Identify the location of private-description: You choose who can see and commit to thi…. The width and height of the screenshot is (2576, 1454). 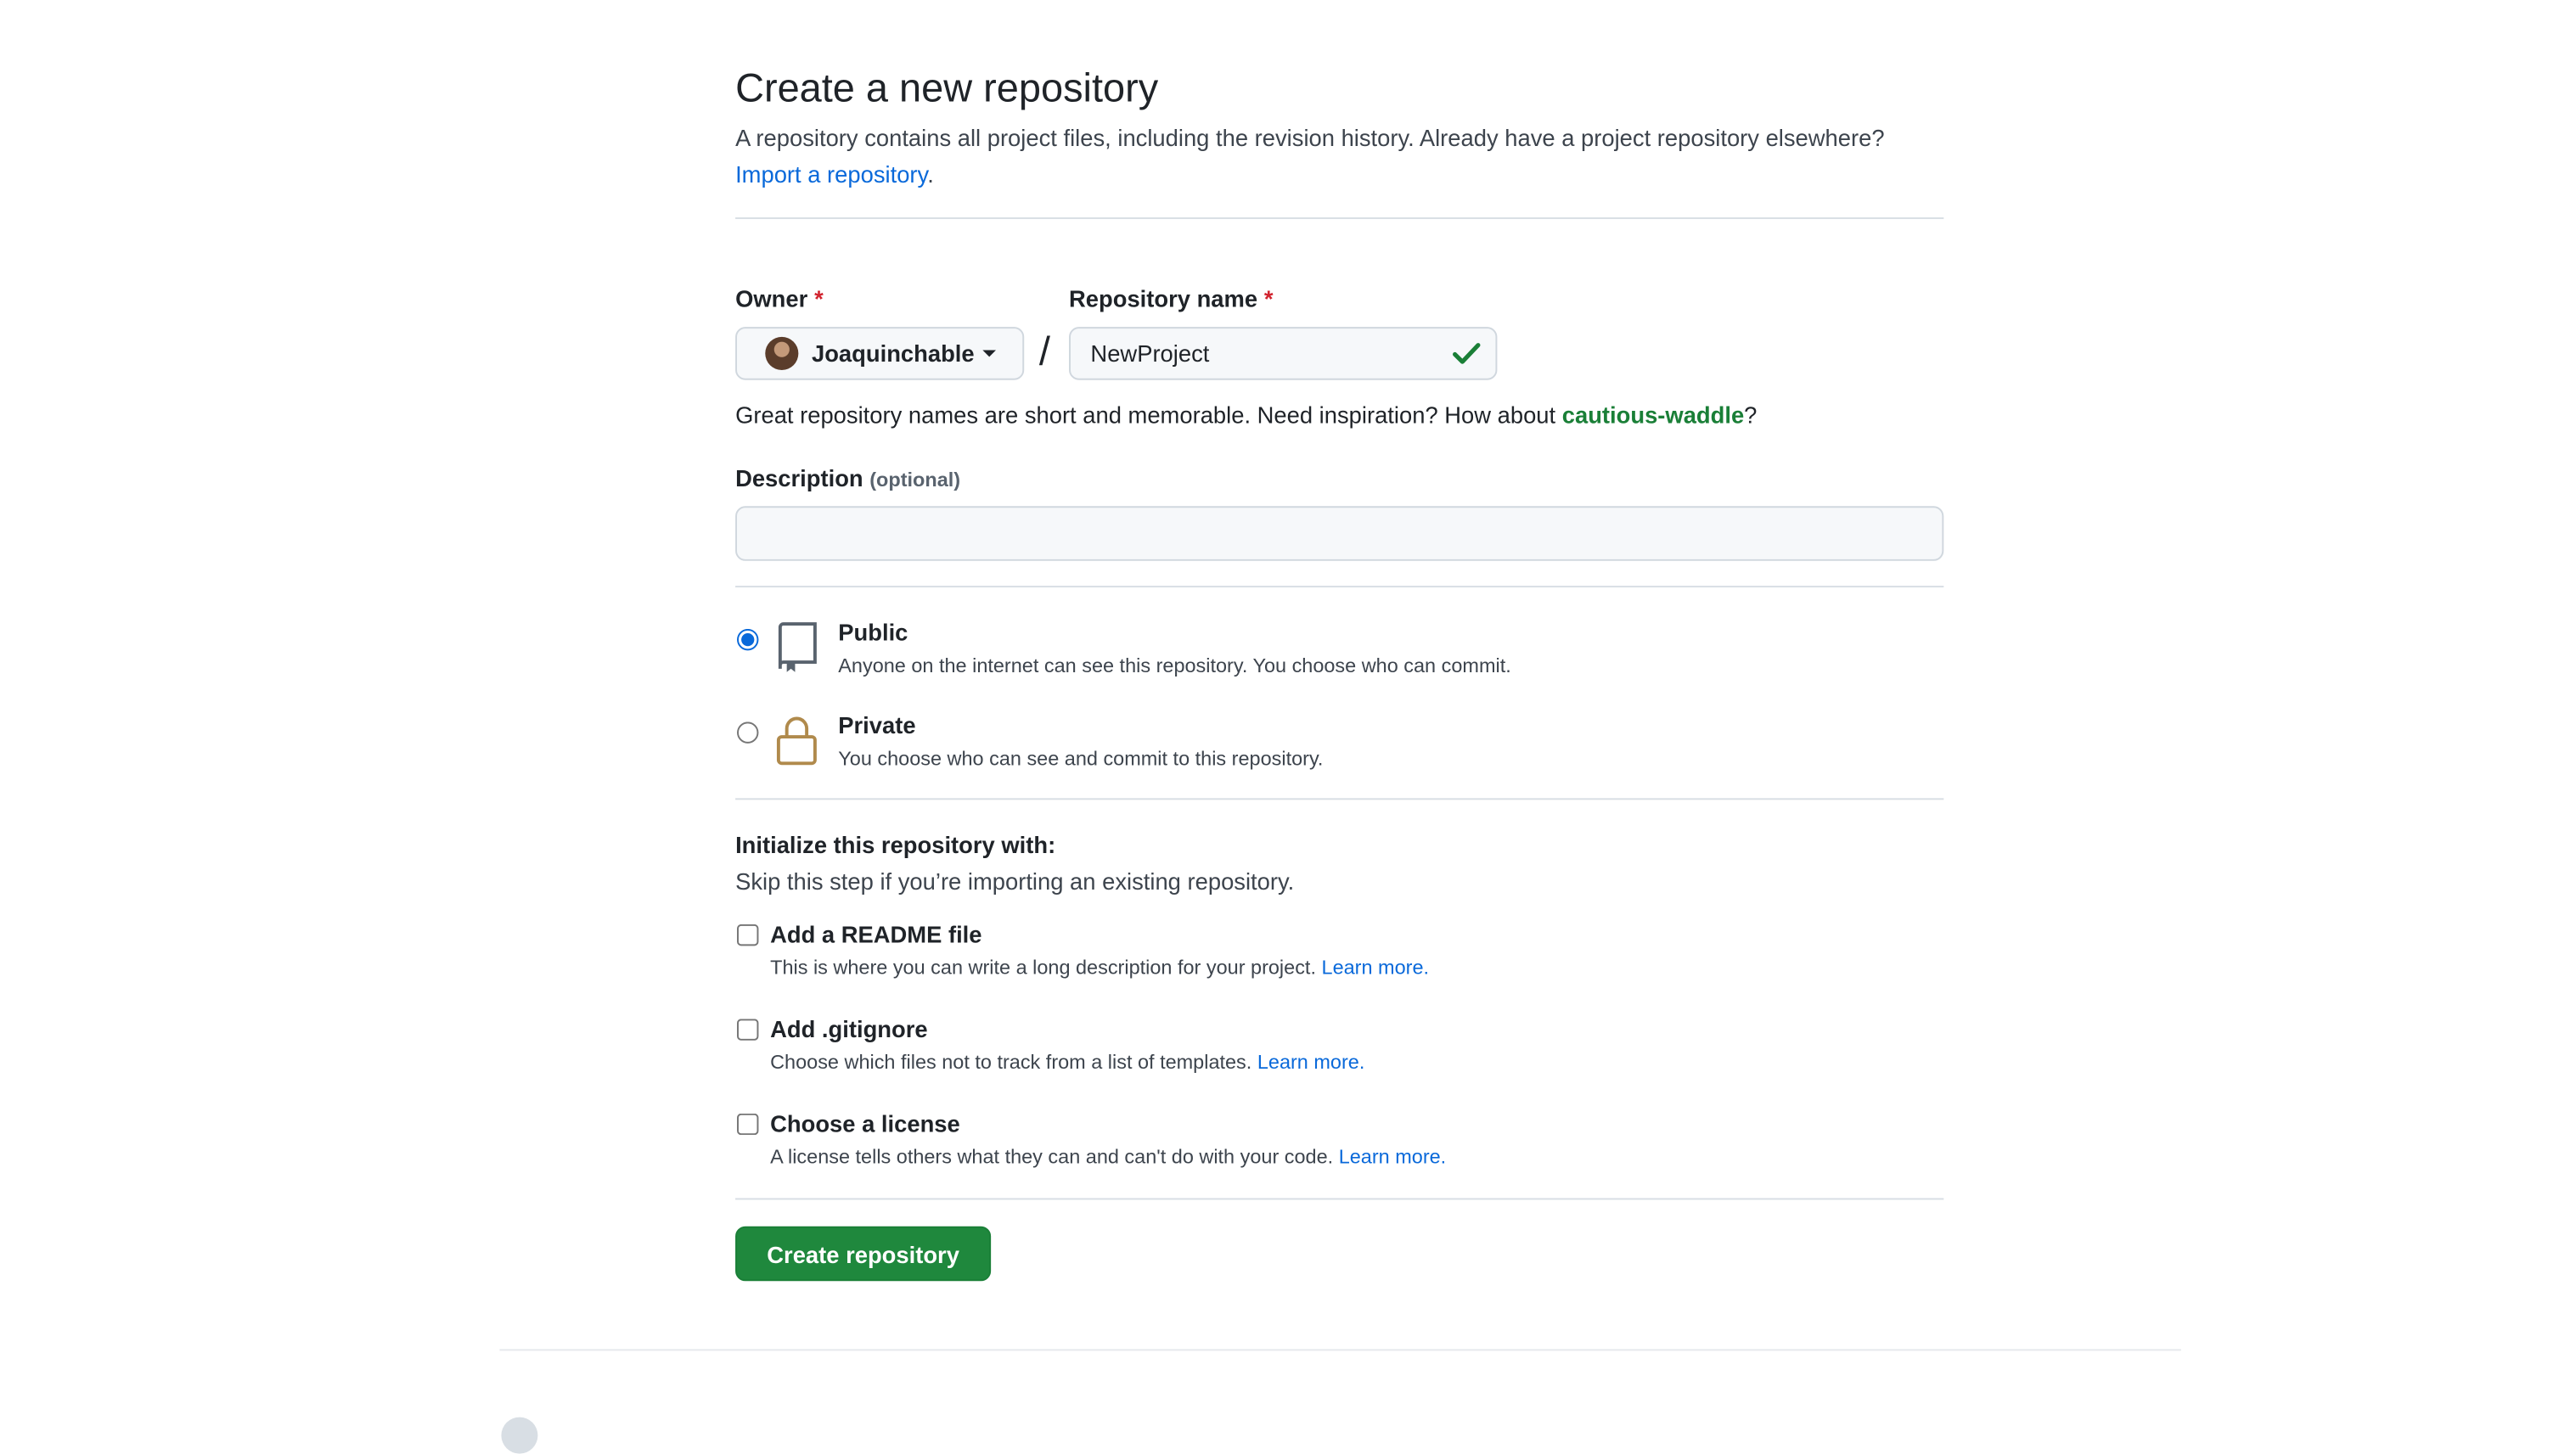
(1081, 759).